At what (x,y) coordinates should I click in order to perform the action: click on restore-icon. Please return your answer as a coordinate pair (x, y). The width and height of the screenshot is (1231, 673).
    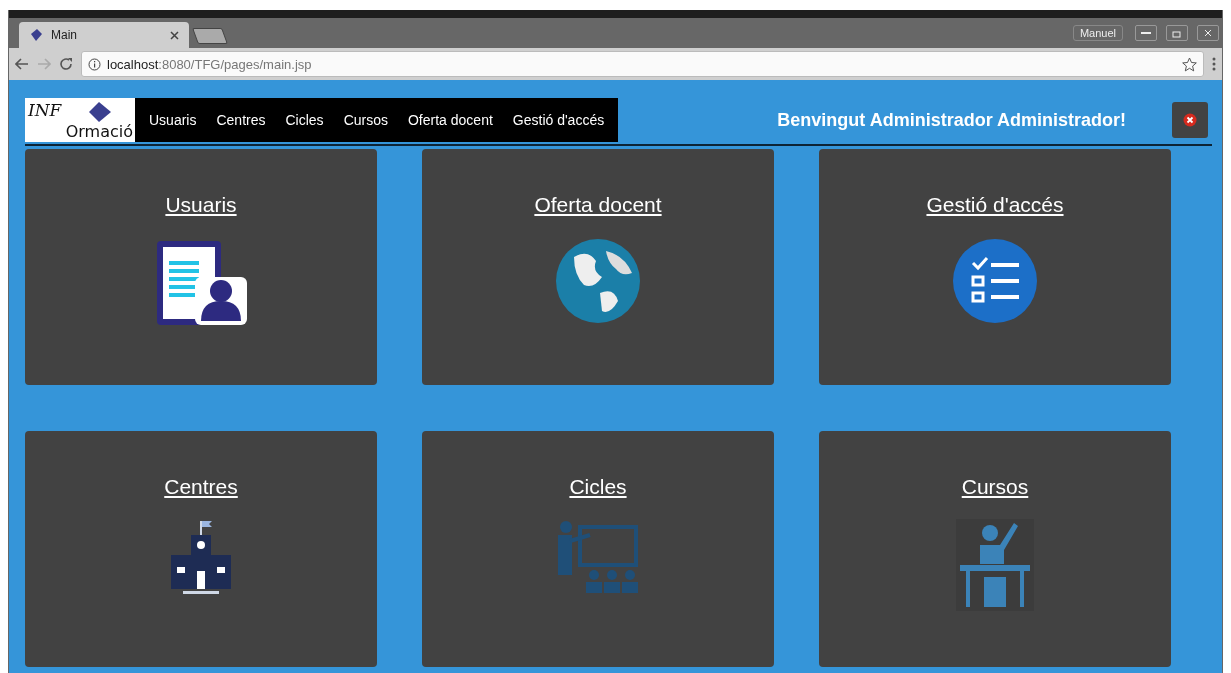
    Looking at the image, I should click on (1177, 33).